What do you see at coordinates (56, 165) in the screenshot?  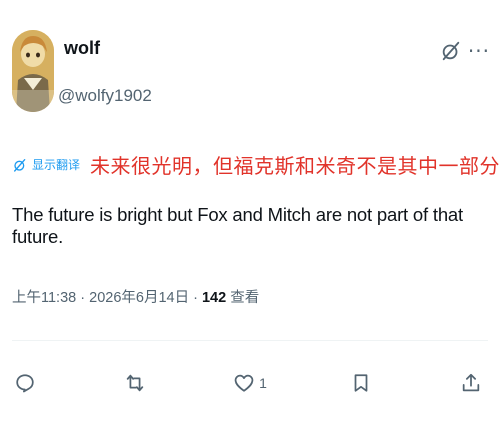 I see `show-translation-label: 显示翻译` at bounding box center [56, 165].